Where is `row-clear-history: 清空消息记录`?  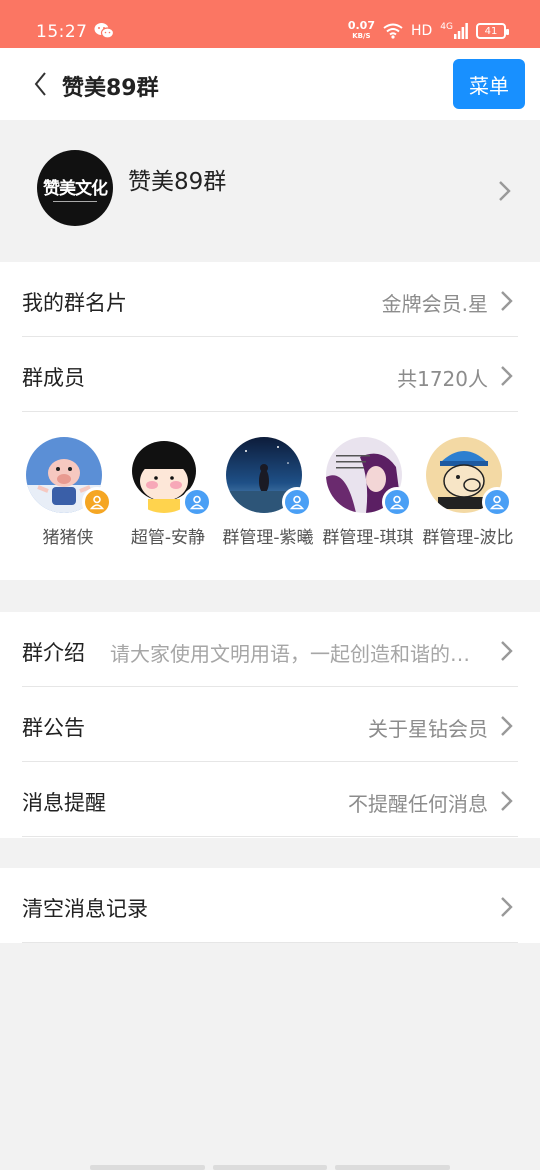 row-clear-history: 清空消息记录 is located at coordinates (270, 905).